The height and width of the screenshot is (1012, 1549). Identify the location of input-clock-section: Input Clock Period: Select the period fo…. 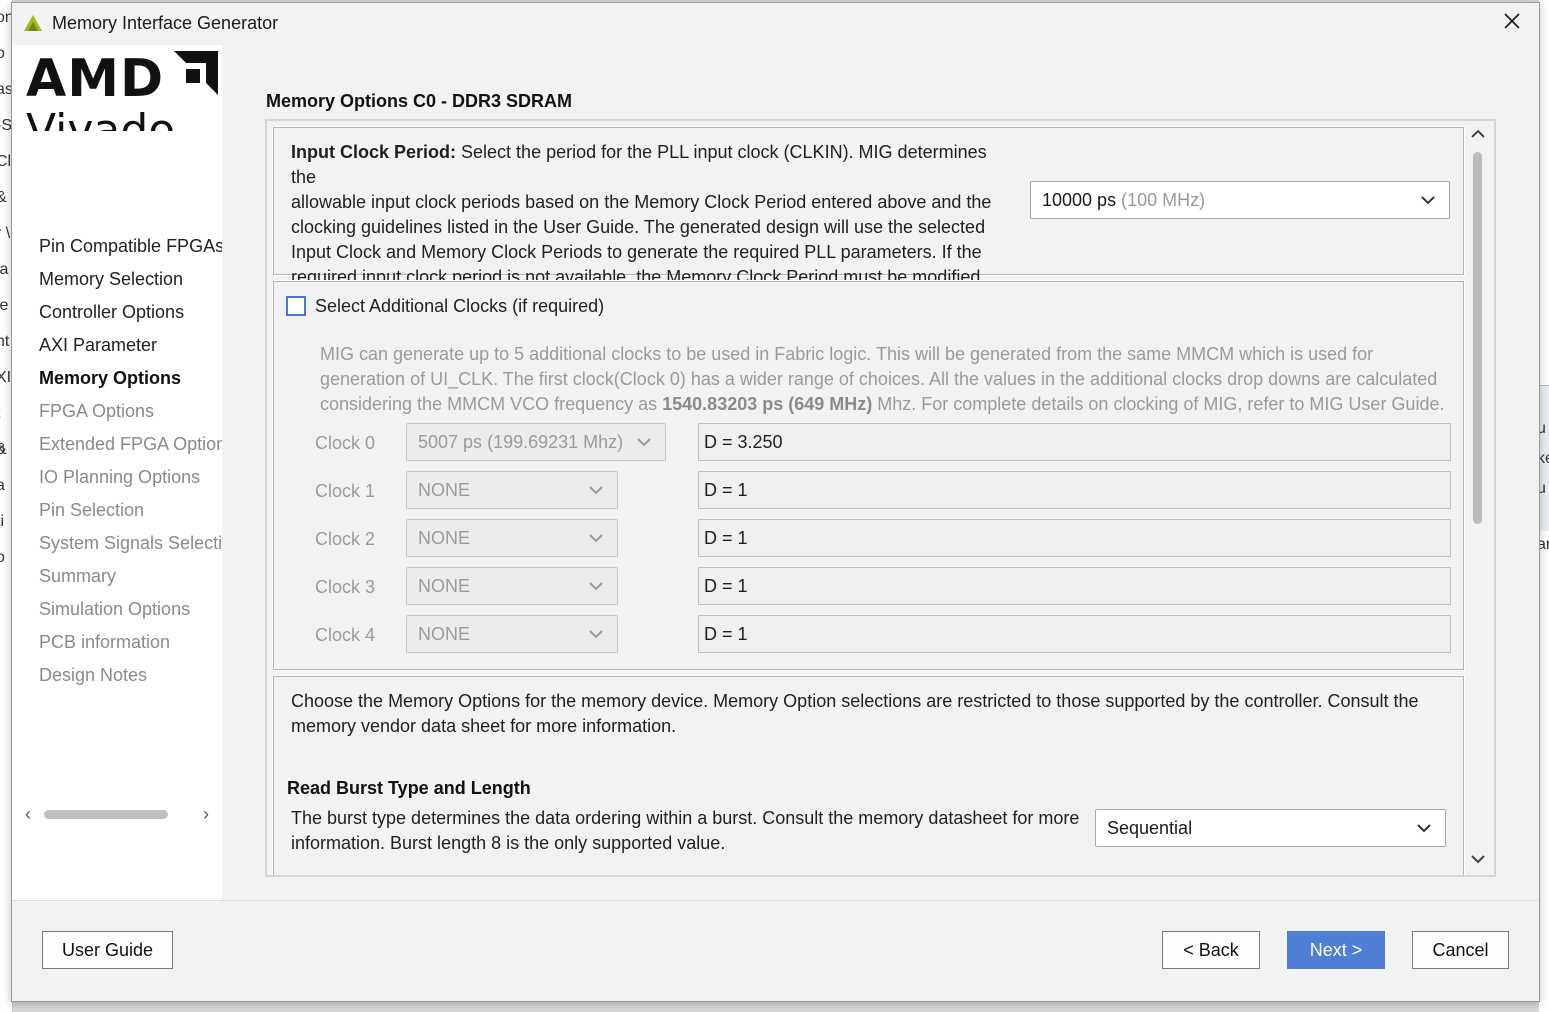
(868, 206).